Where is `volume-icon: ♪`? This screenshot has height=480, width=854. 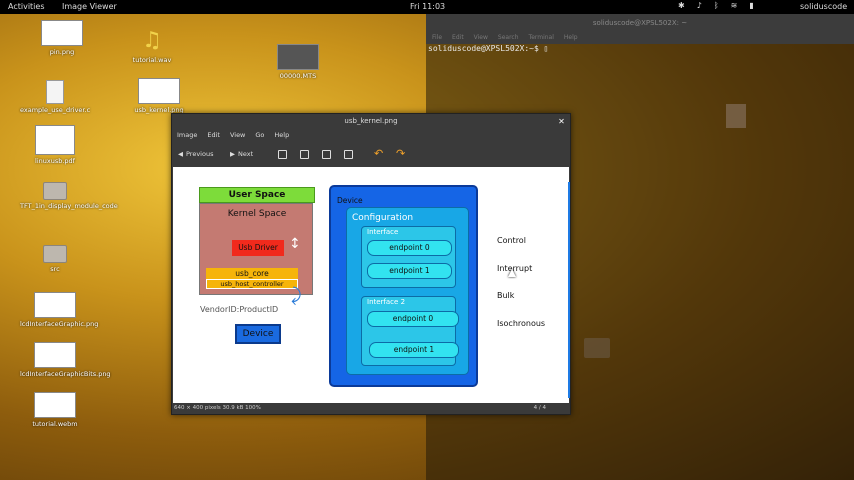
volume-icon: ♪ is located at coordinates (699, 5).